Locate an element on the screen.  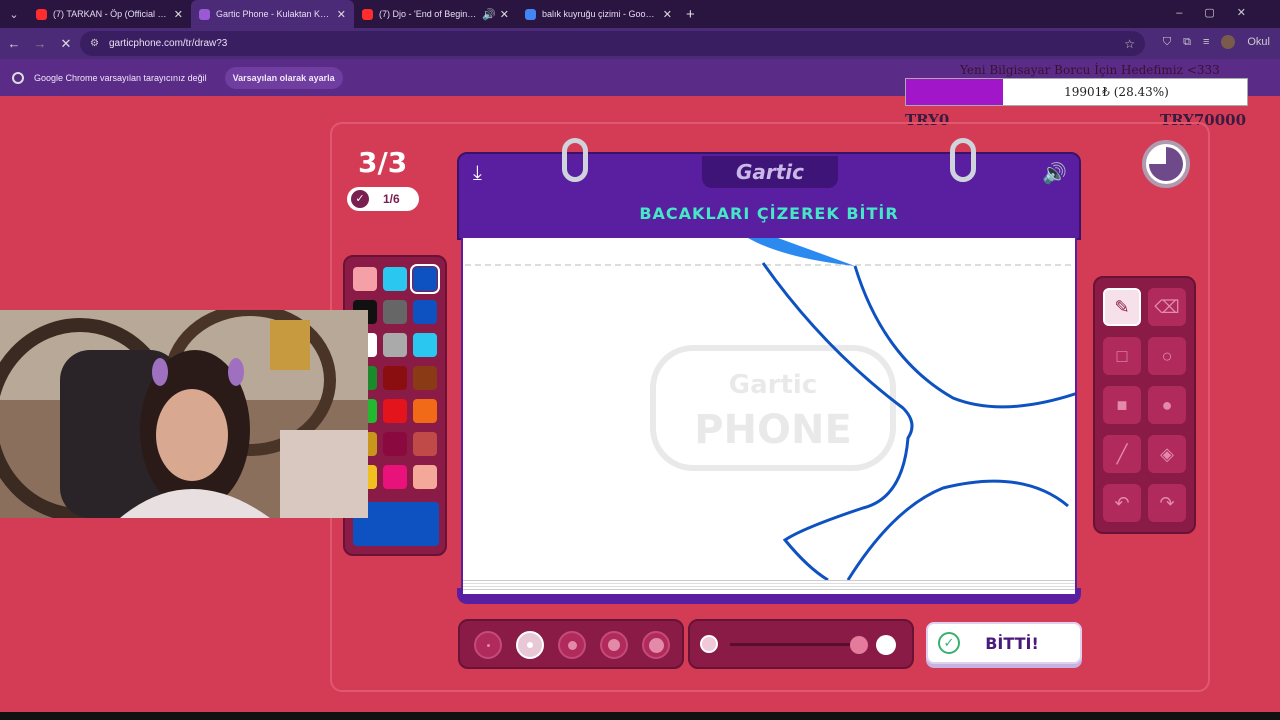
square-filled-tool: ■ is located at coordinates (1122, 405).